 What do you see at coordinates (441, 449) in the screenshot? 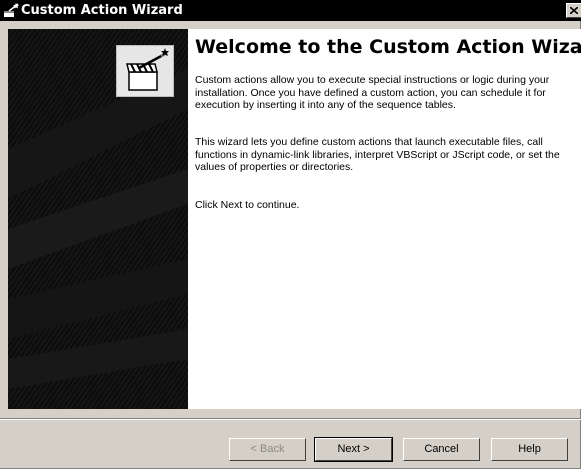
I see `cancel-button: Cancel` at bounding box center [441, 449].